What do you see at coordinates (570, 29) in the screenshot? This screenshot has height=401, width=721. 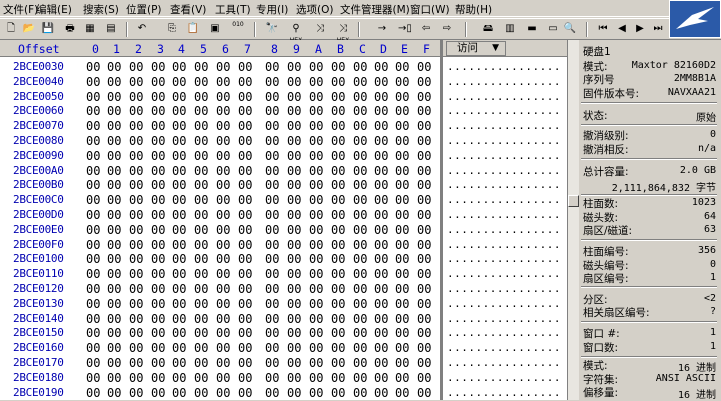 I see `search-icon: 🔍` at bounding box center [570, 29].